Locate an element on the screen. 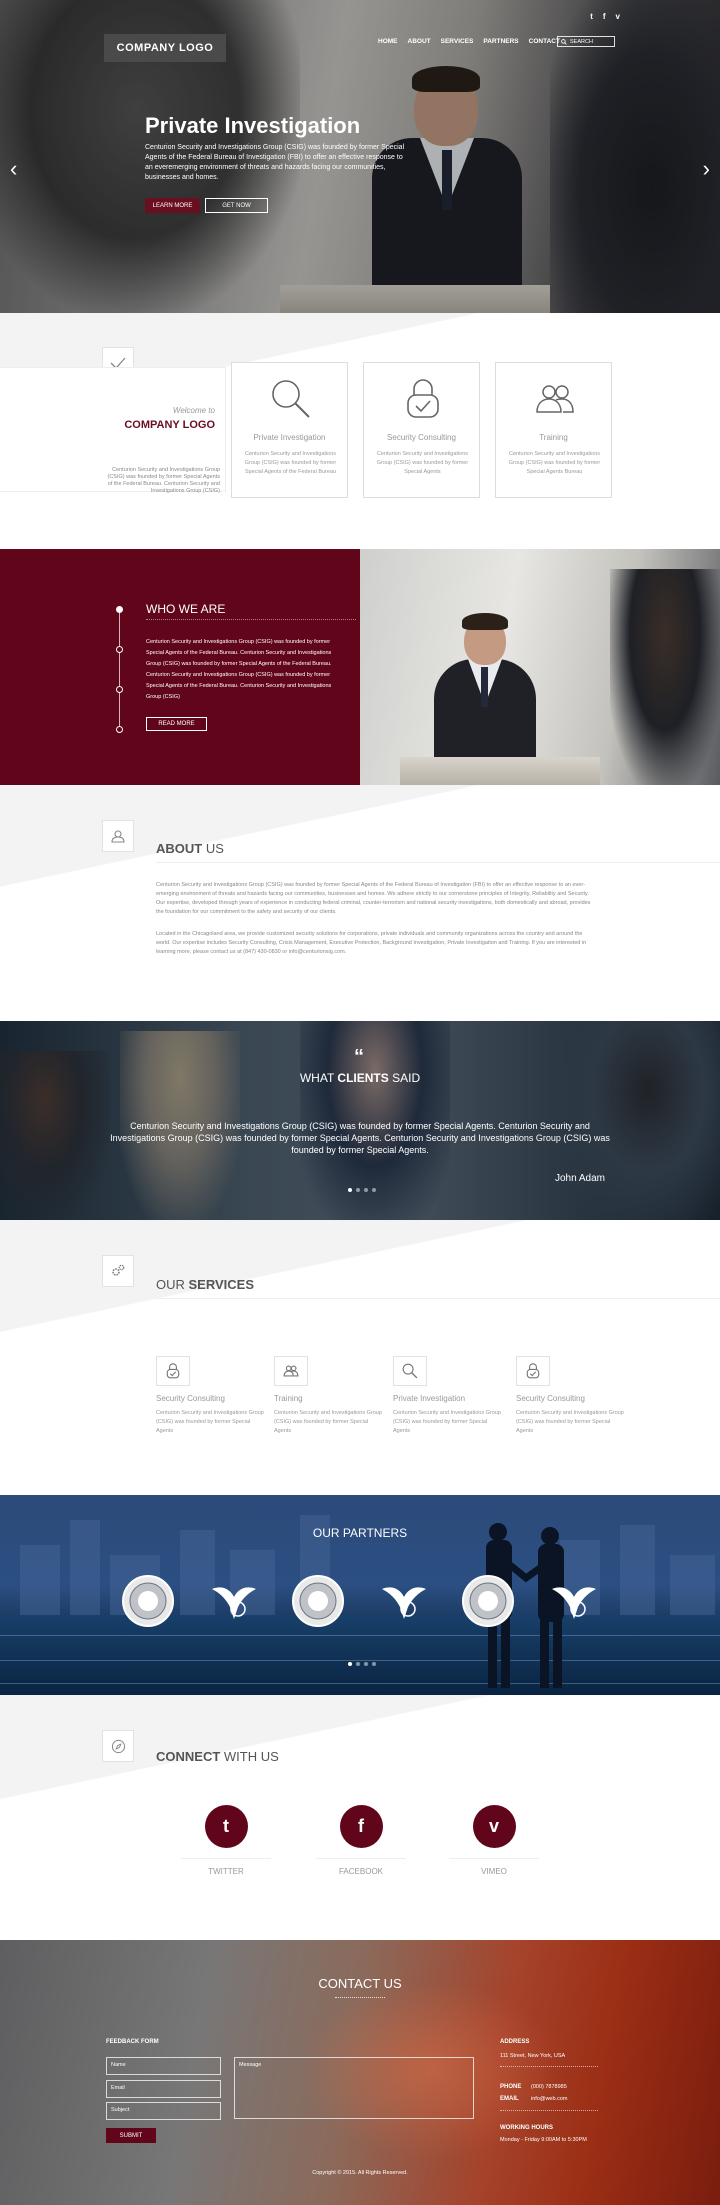 This screenshot has width=720, height=2205. reflective-floor is located at coordinates (360, 1655).